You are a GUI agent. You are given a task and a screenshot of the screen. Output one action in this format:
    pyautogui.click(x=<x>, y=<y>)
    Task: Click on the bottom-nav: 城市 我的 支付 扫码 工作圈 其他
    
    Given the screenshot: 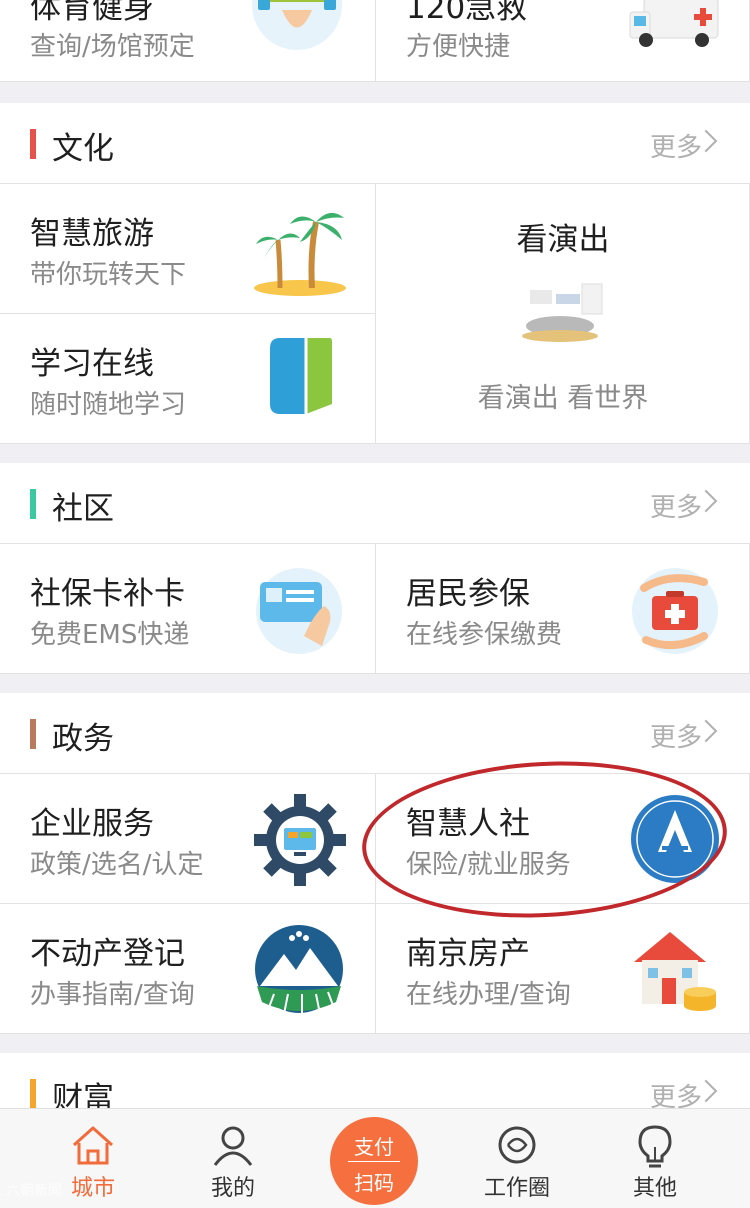 What is the action you would take?
    pyautogui.click(x=375, y=1158)
    